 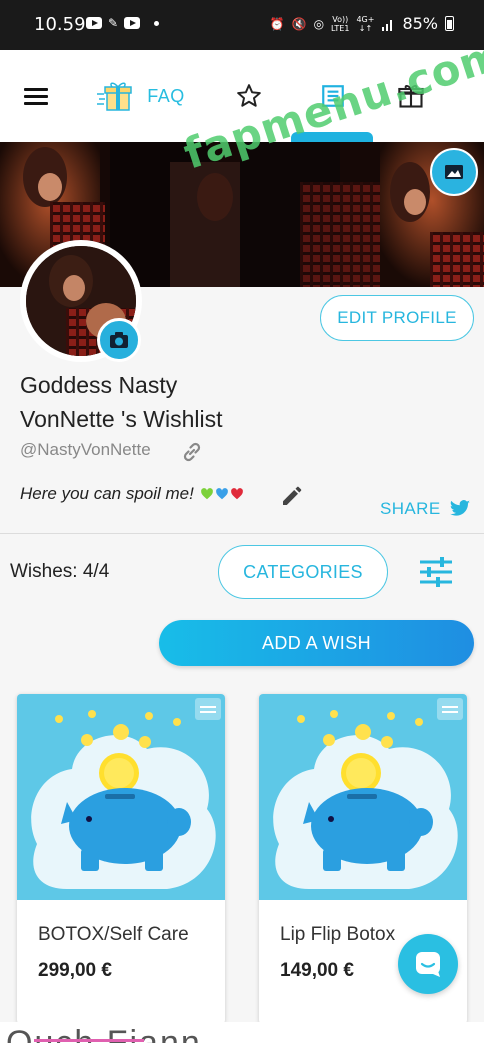 I want to click on hotspot-icon: ◎, so click(x=319, y=23).